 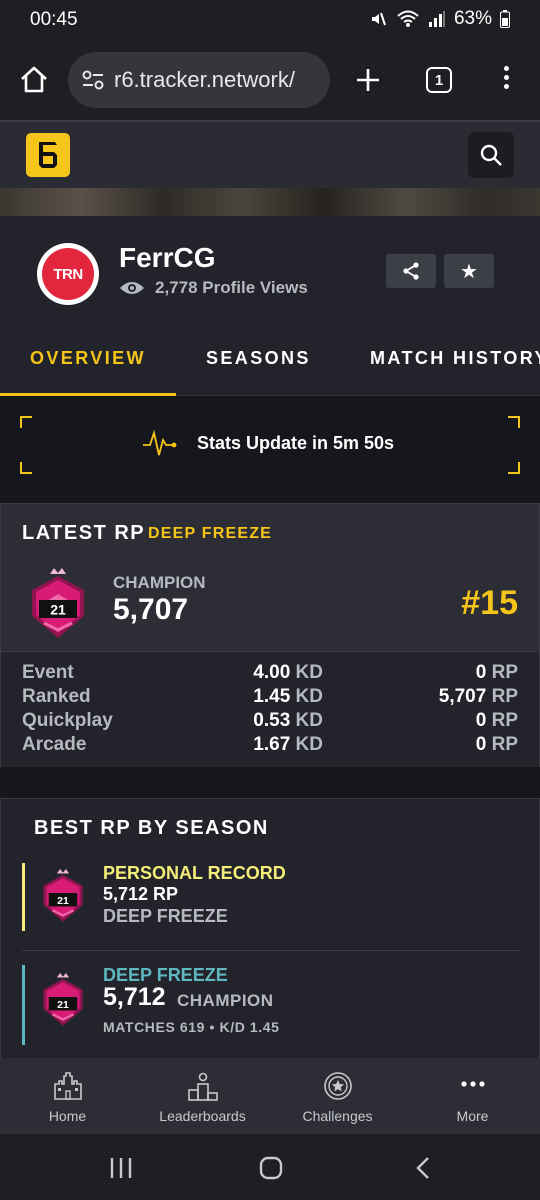 I want to click on latest-rp-title: LATEST RP, so click(x=84, y=533).